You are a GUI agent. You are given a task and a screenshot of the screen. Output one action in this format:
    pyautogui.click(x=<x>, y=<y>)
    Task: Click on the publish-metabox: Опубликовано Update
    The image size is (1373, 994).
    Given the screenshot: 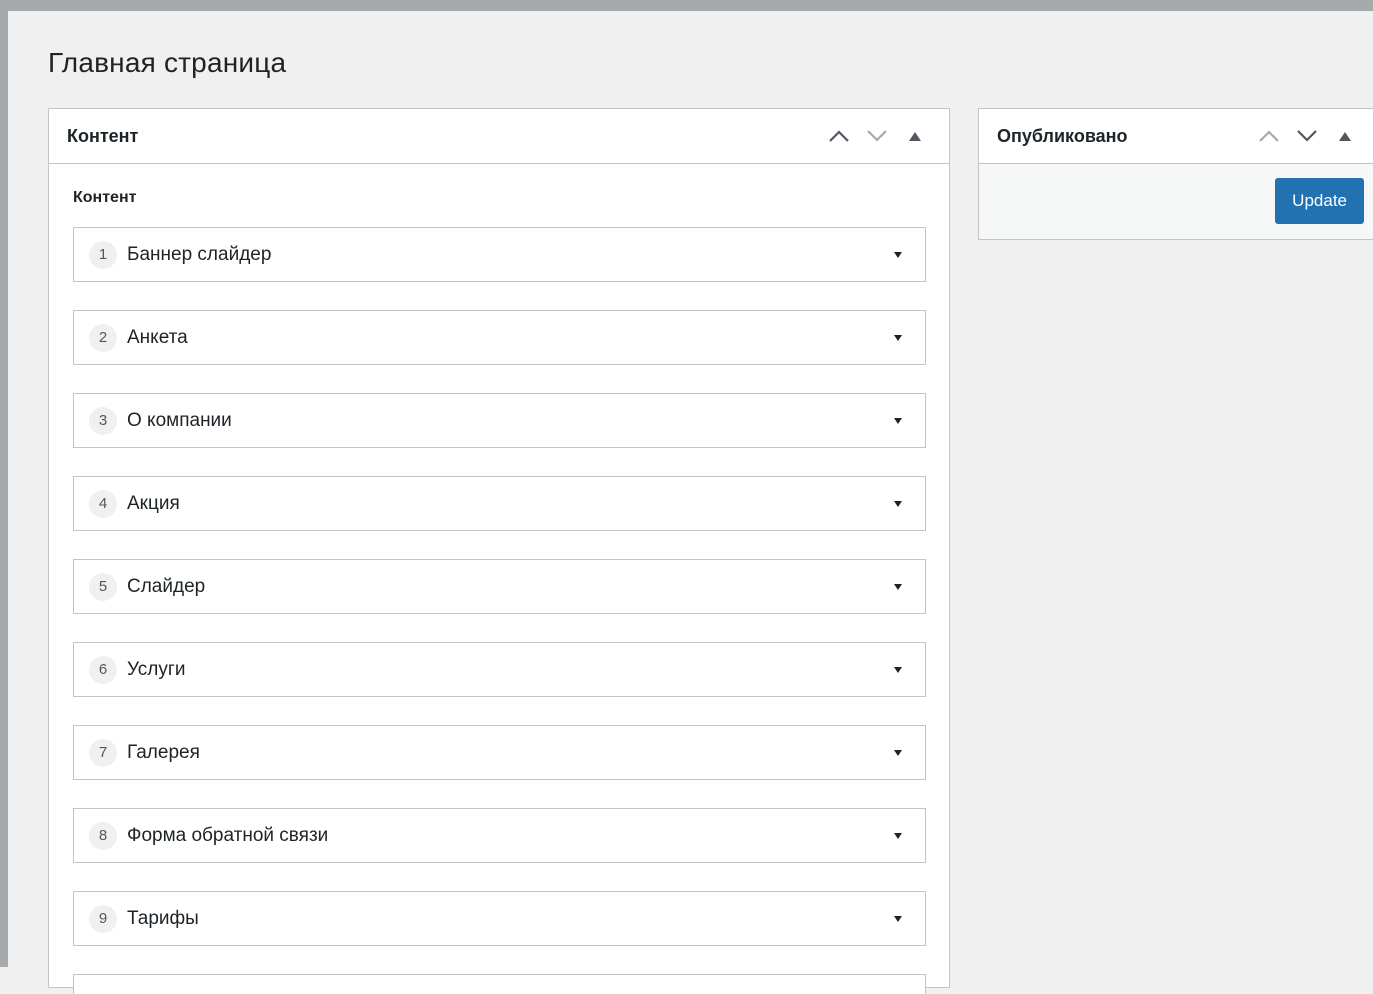 What is the action you would take?
    pyautogui.click(x=1175, y=174)
    